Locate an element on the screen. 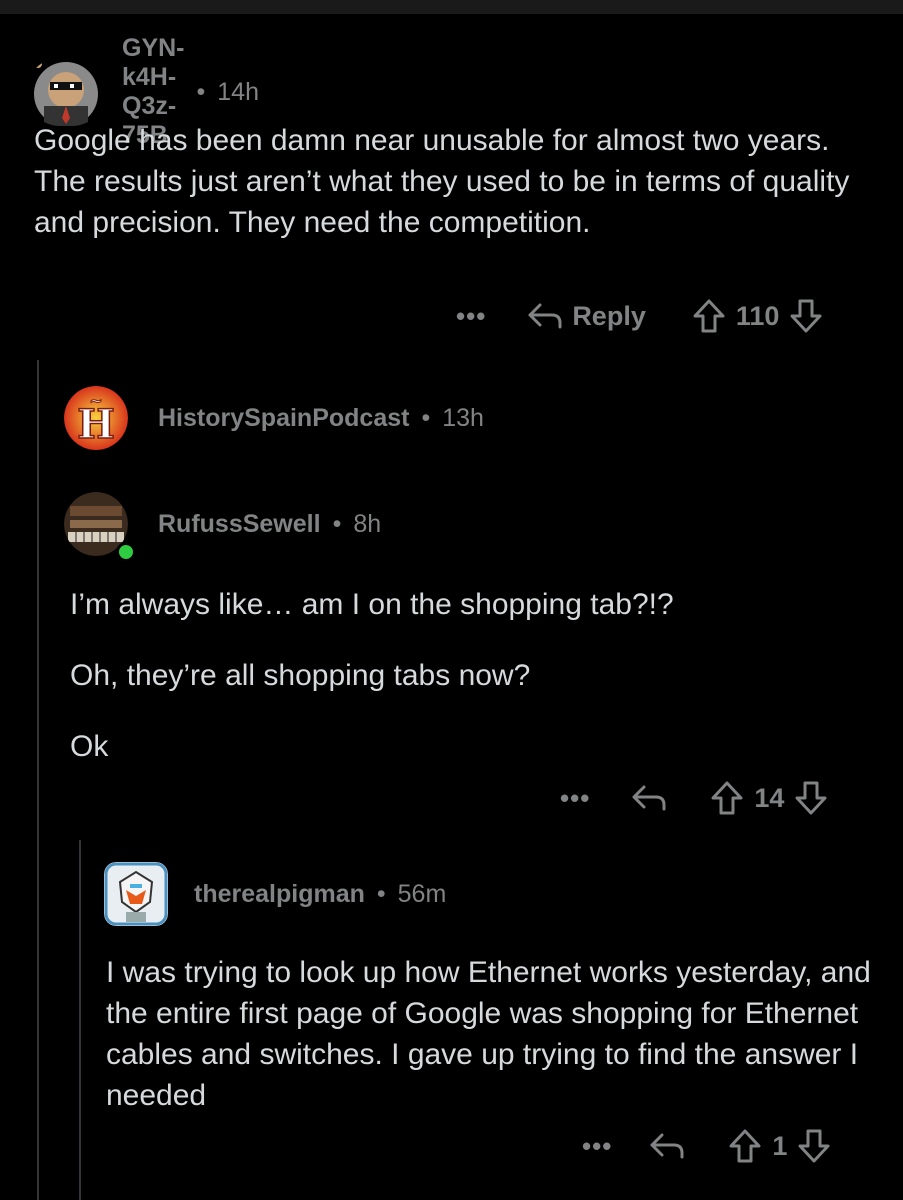 This screenshot has width=903, height=1200. timestamp: 56m is located at coordinates (422, 893).